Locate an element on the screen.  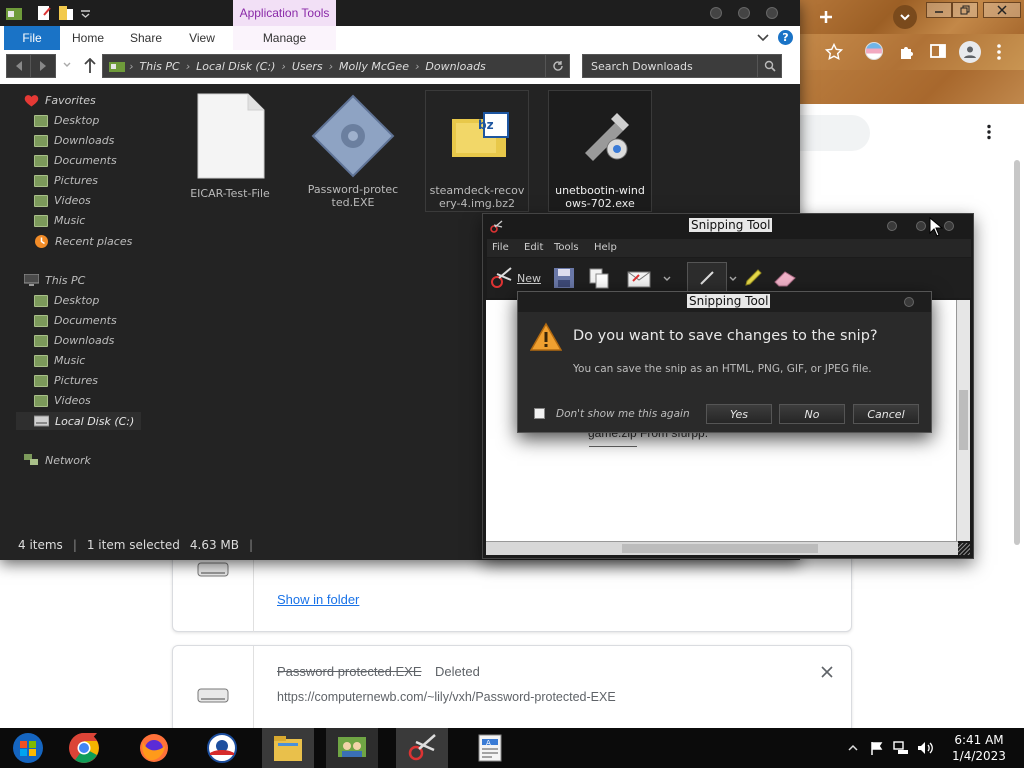
nav-fav-pictures: Pictures is located at coordinates (66, 180).